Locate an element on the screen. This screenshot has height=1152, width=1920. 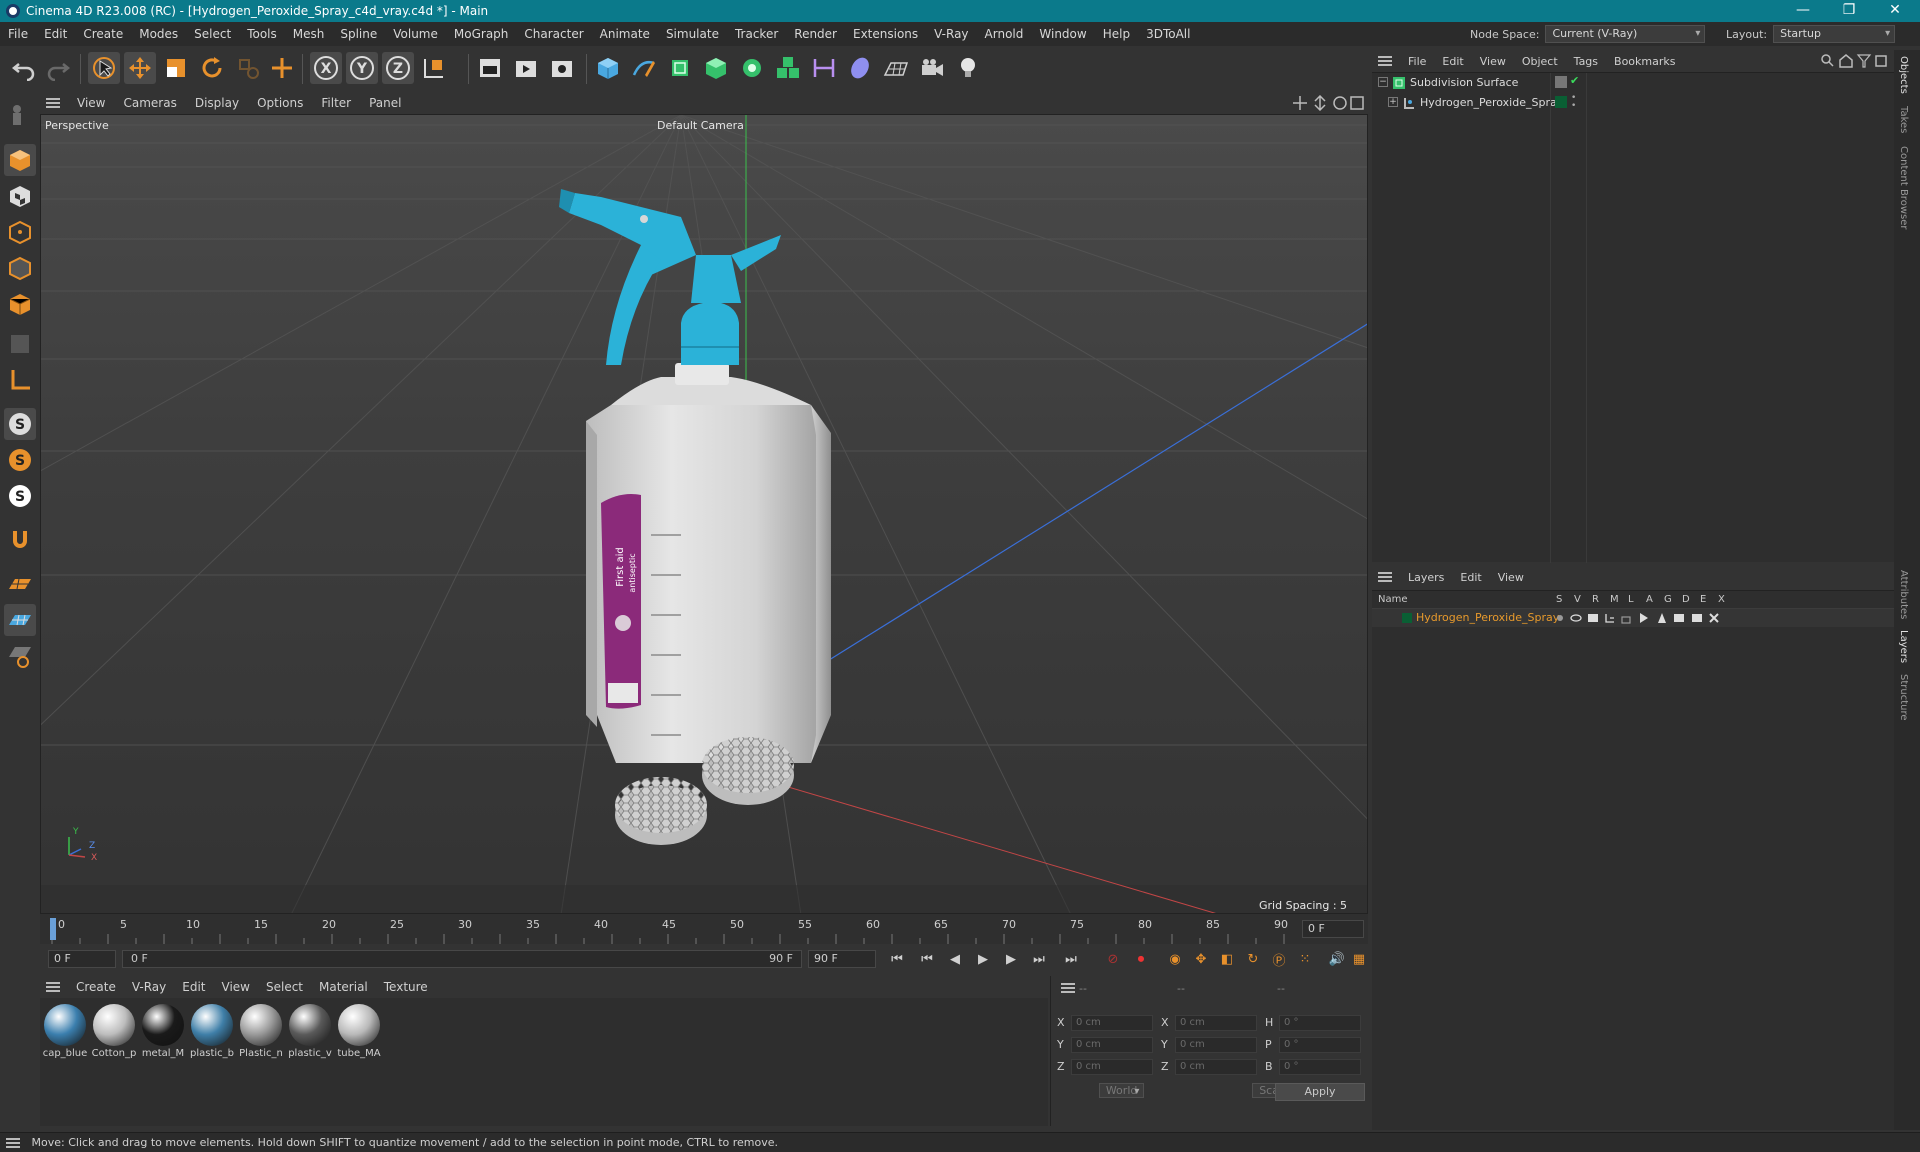
end-frame-field: 90 F is located at coordinates (842, 959).